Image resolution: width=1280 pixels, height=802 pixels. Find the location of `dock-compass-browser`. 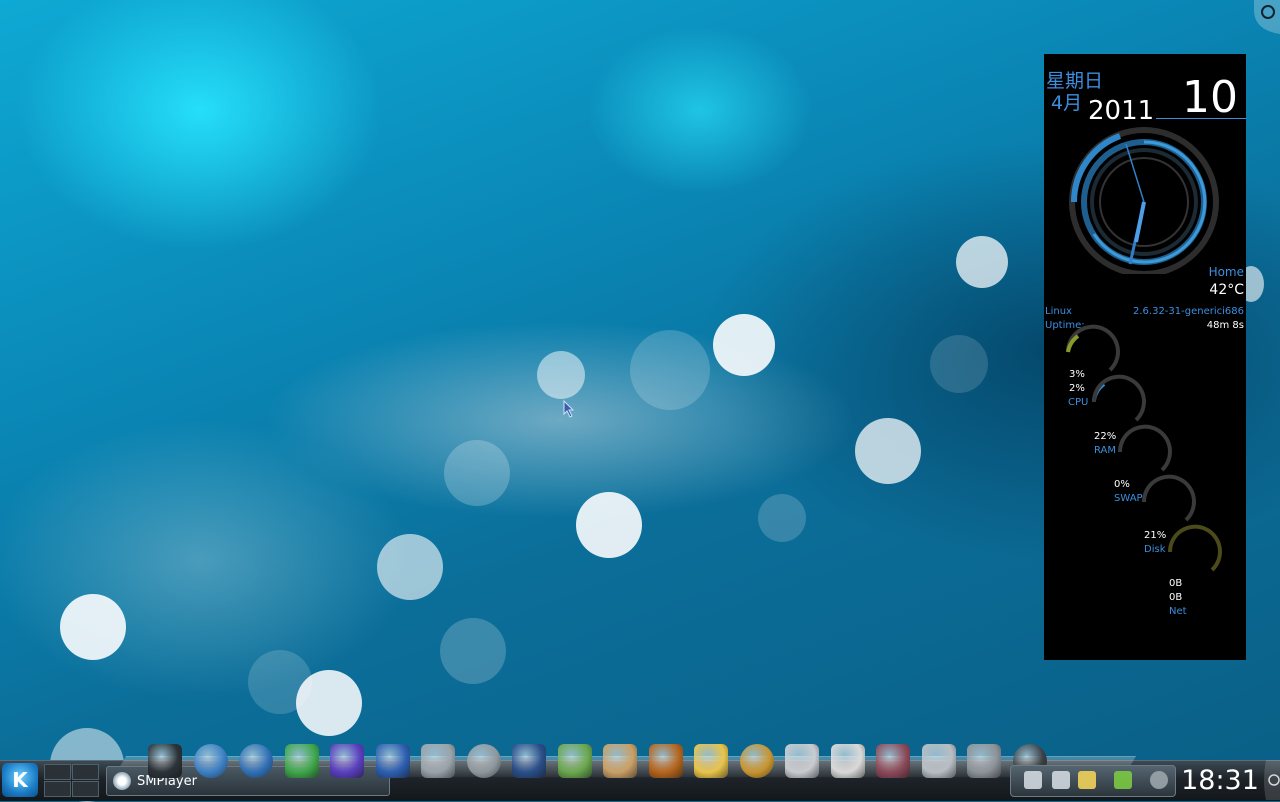

dock-compass-browser is located at coordinates (211, 758).